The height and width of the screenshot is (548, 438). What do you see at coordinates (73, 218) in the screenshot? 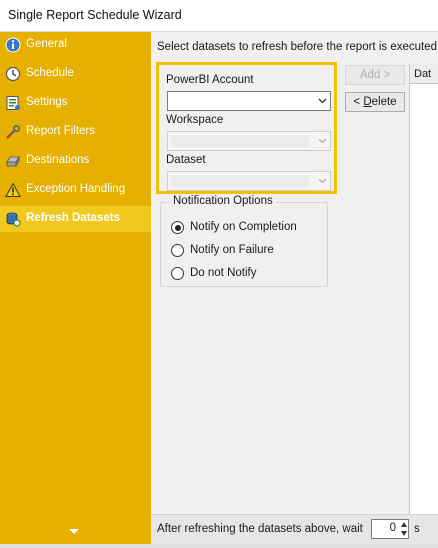
I see `sidebar-item-label: Refresh Datasets` at bounding box center [73, 218].